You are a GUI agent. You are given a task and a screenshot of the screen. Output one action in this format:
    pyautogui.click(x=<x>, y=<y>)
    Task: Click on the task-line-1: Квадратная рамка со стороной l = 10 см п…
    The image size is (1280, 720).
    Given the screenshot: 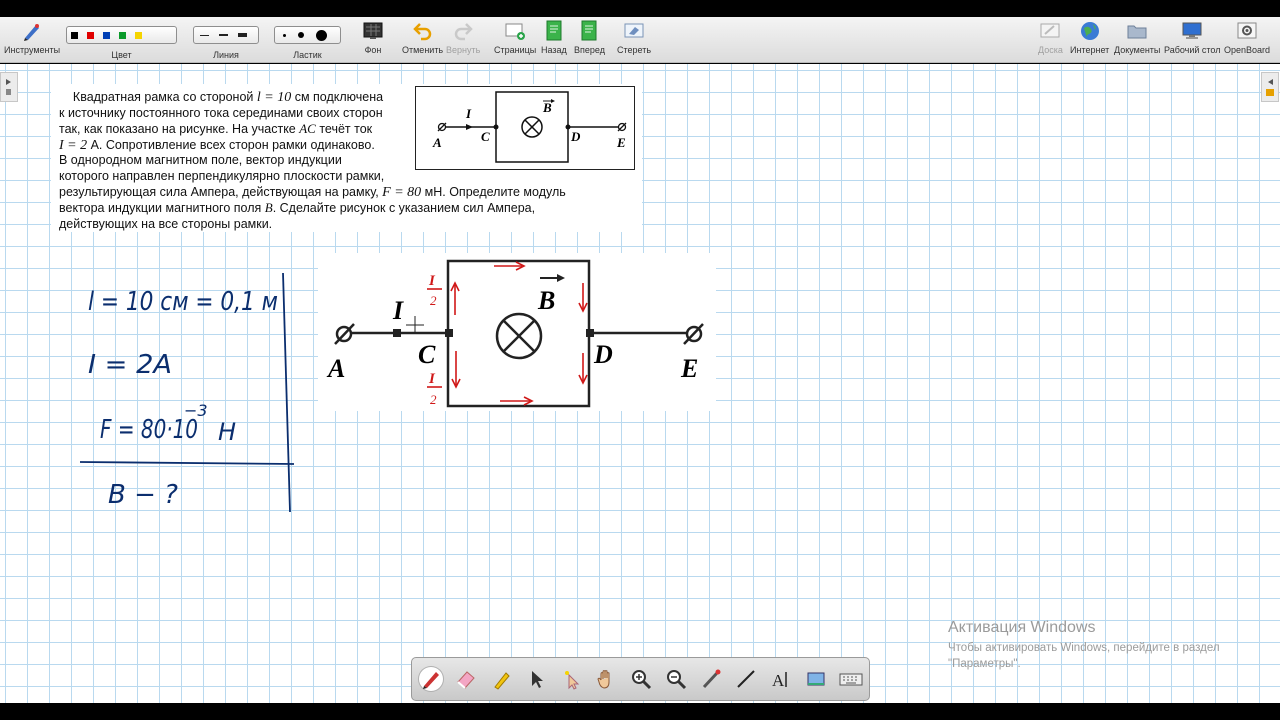 What is the action you would take?
    pyautogui.click(x=228, y=97)
    